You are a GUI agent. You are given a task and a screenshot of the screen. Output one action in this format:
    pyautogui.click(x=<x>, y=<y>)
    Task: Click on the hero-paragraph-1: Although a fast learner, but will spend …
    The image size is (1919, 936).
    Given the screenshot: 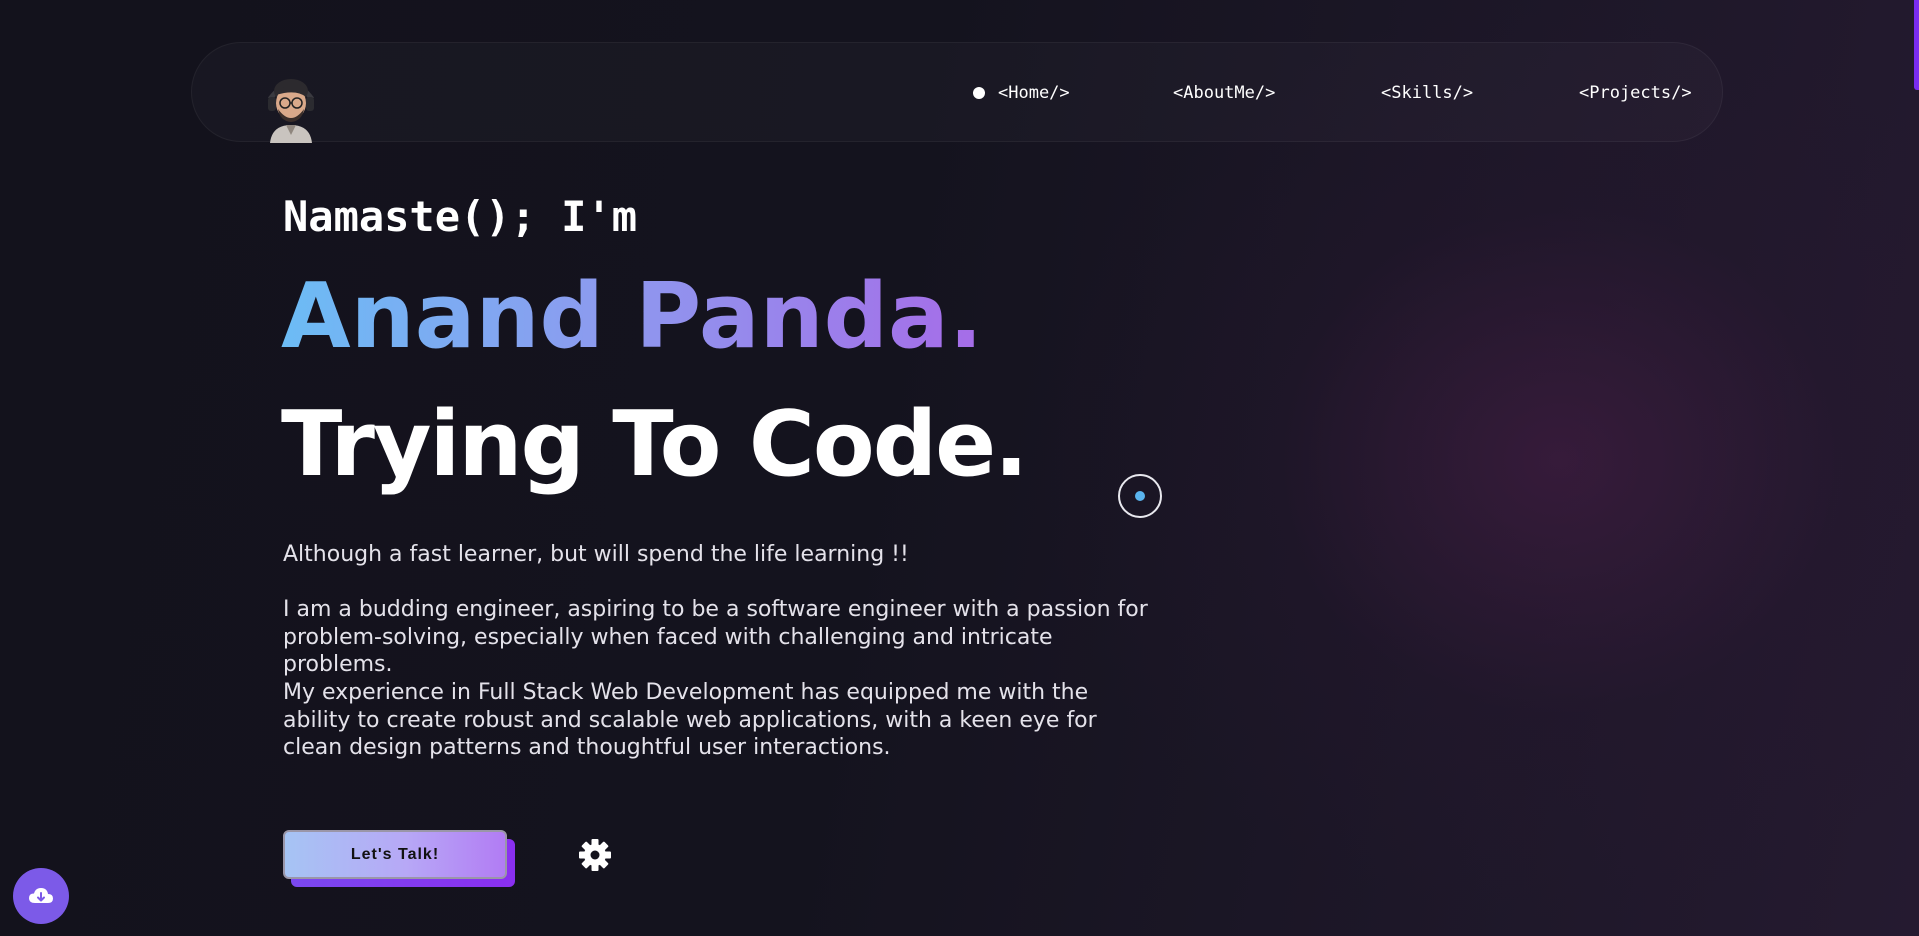 What is the action you would take?
    pyautogui.click(x=596, y=554)
    